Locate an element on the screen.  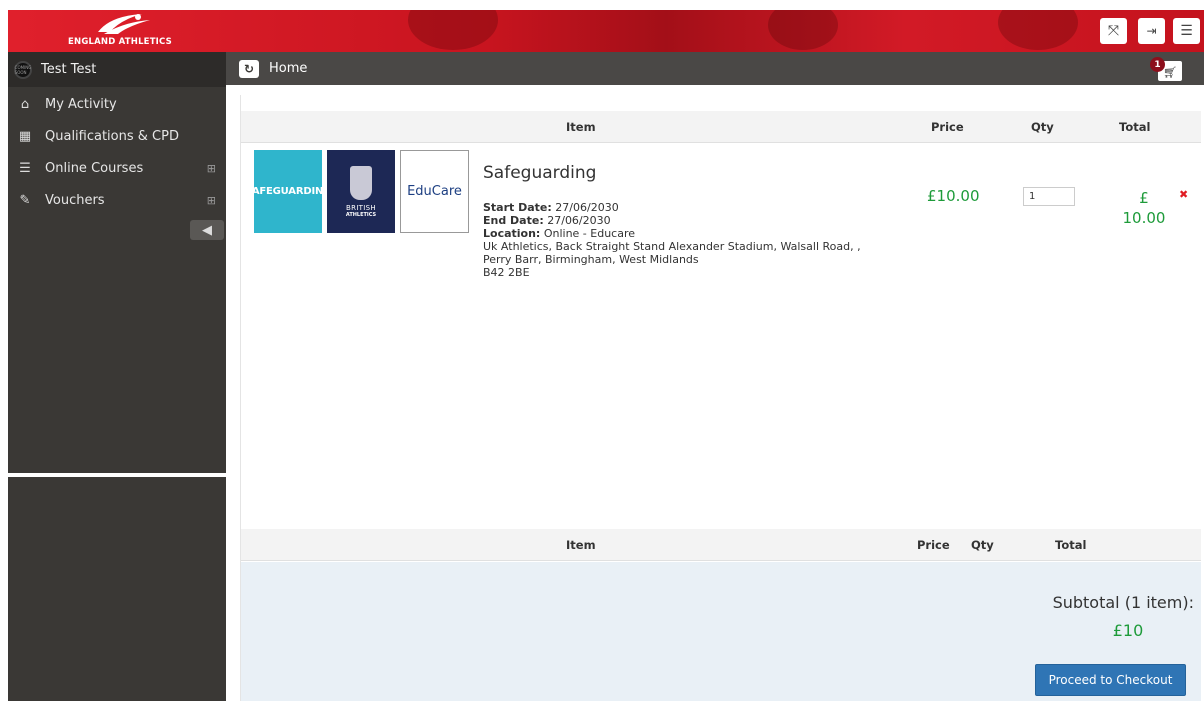
collapse-sidebar-button: ◀ is located at coordinates (207, 230).